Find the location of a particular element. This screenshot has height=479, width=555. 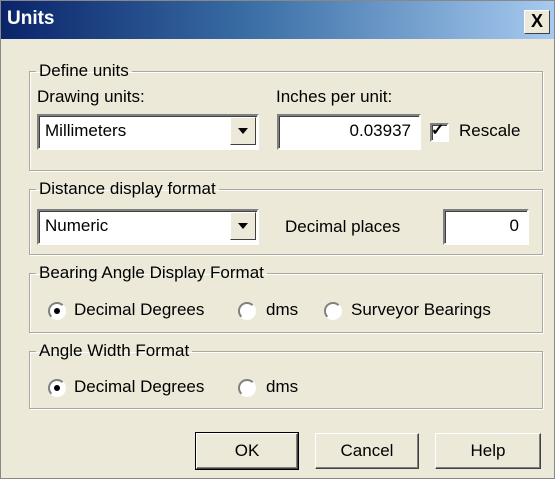

angle-width-legend: Angle Width Format is located at coordinates (114, 350).